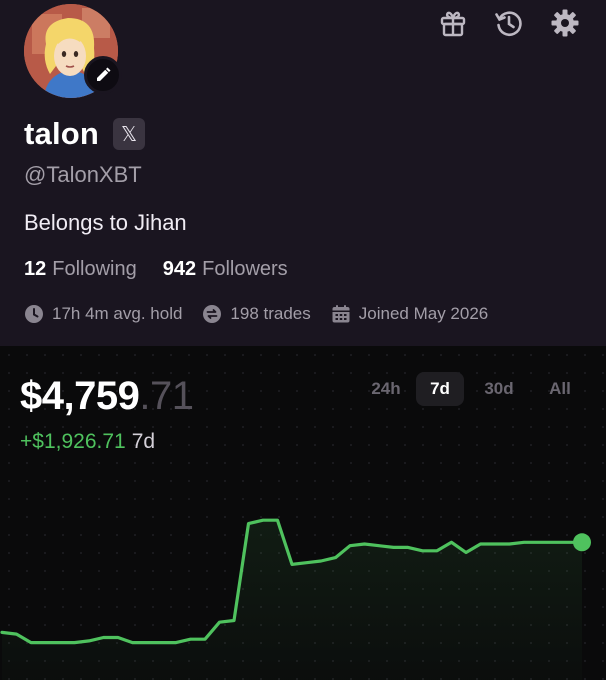  I want to click on change-period: 7d, so click(143, 441).